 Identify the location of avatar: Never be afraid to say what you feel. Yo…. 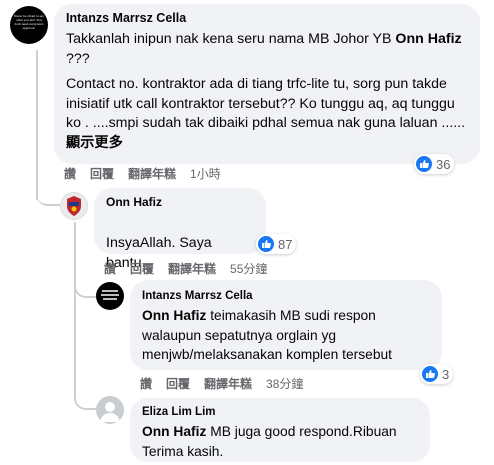
(29, 25).